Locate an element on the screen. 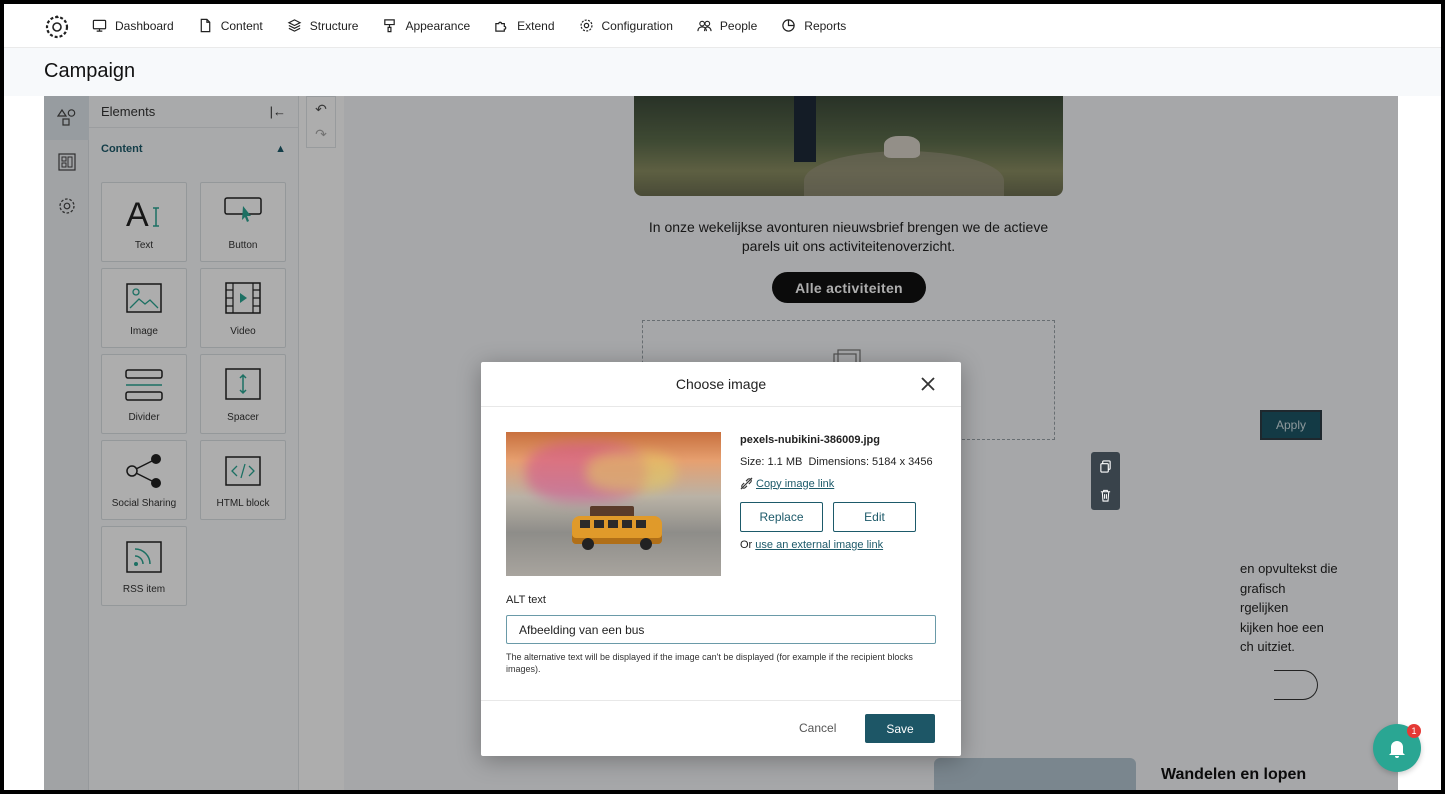  nav-label: Extend is located at coordinates (536, 25).